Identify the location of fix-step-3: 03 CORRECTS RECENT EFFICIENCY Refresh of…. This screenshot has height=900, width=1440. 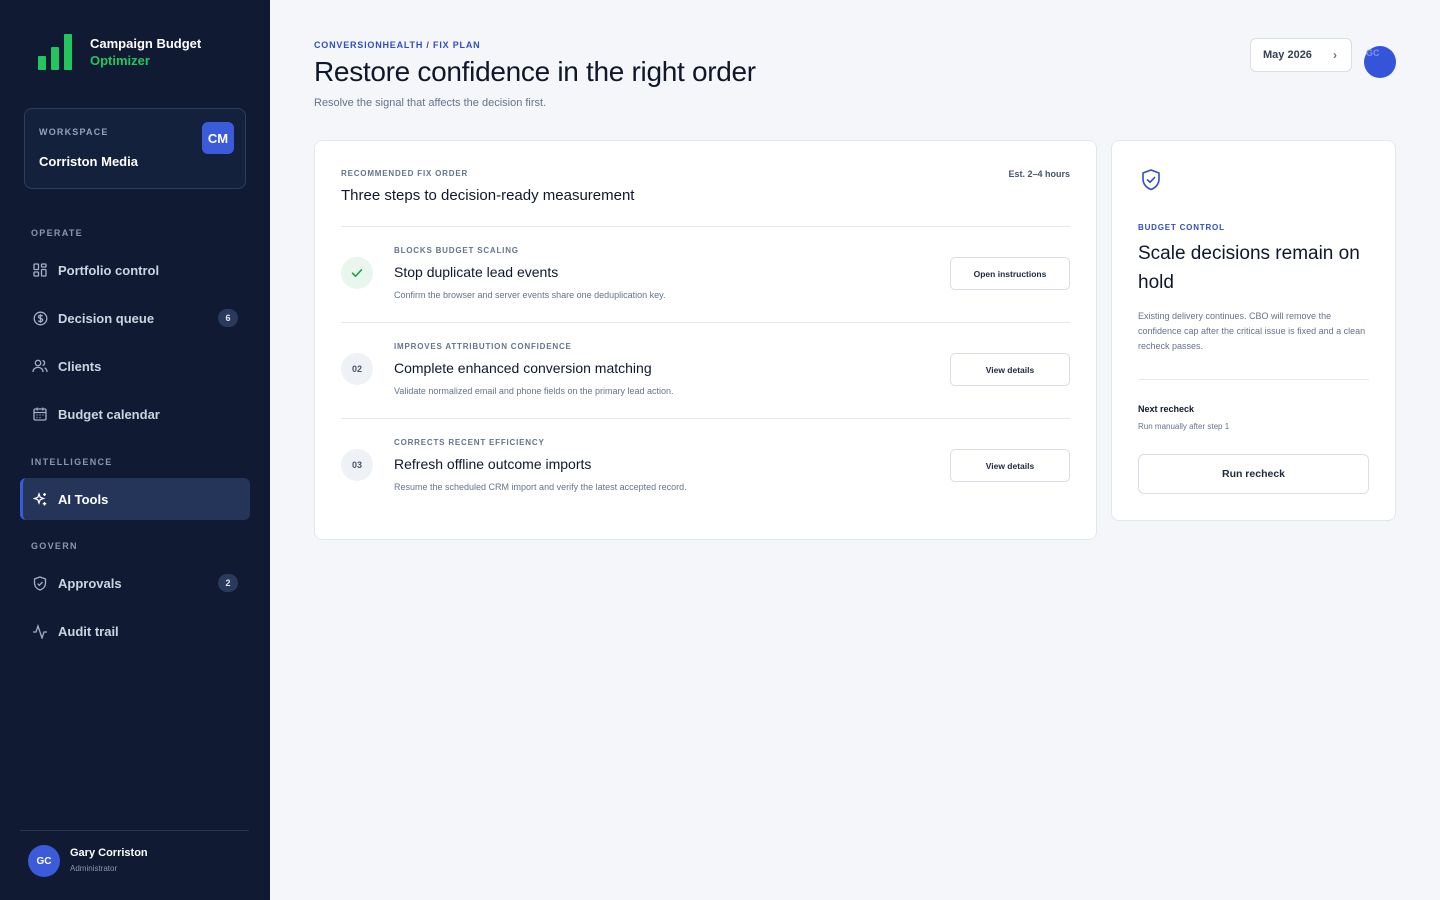
(705, 466).